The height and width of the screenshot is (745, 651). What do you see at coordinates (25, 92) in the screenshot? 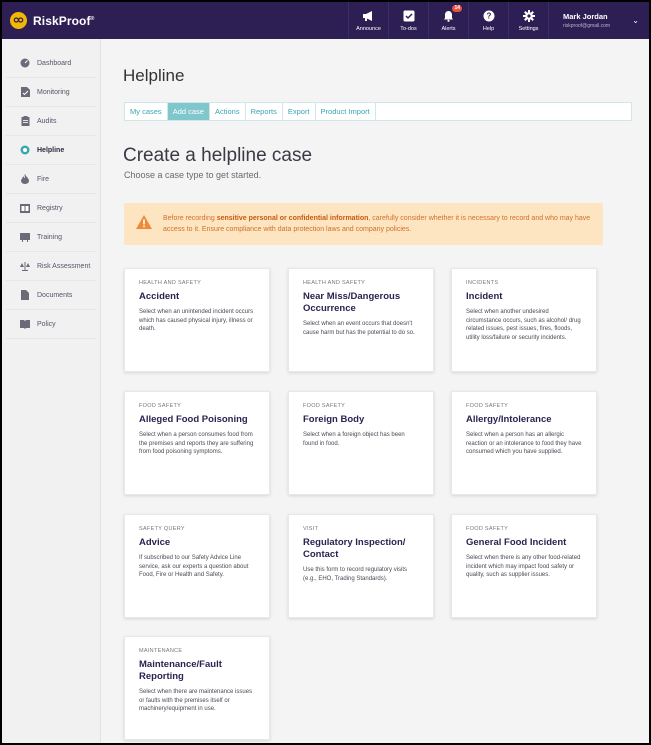
I see `monitoring-icon` at bounding box center [25, 92].